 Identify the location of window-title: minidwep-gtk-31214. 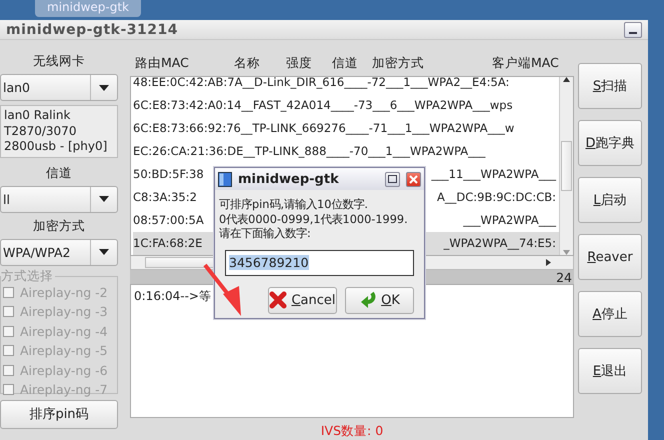
(92, 30).